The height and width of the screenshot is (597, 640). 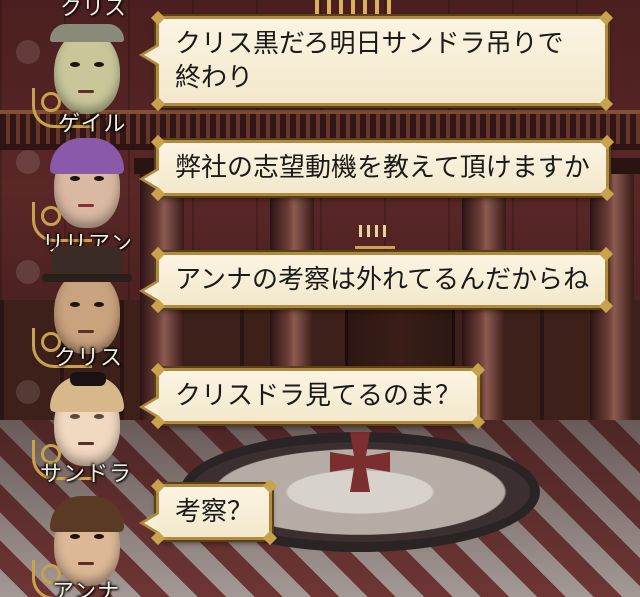 What do you see at coordinates (92, 124) in the screenshot?
I see `speaker-name: ゲイル` at bounding box center [92, 124].